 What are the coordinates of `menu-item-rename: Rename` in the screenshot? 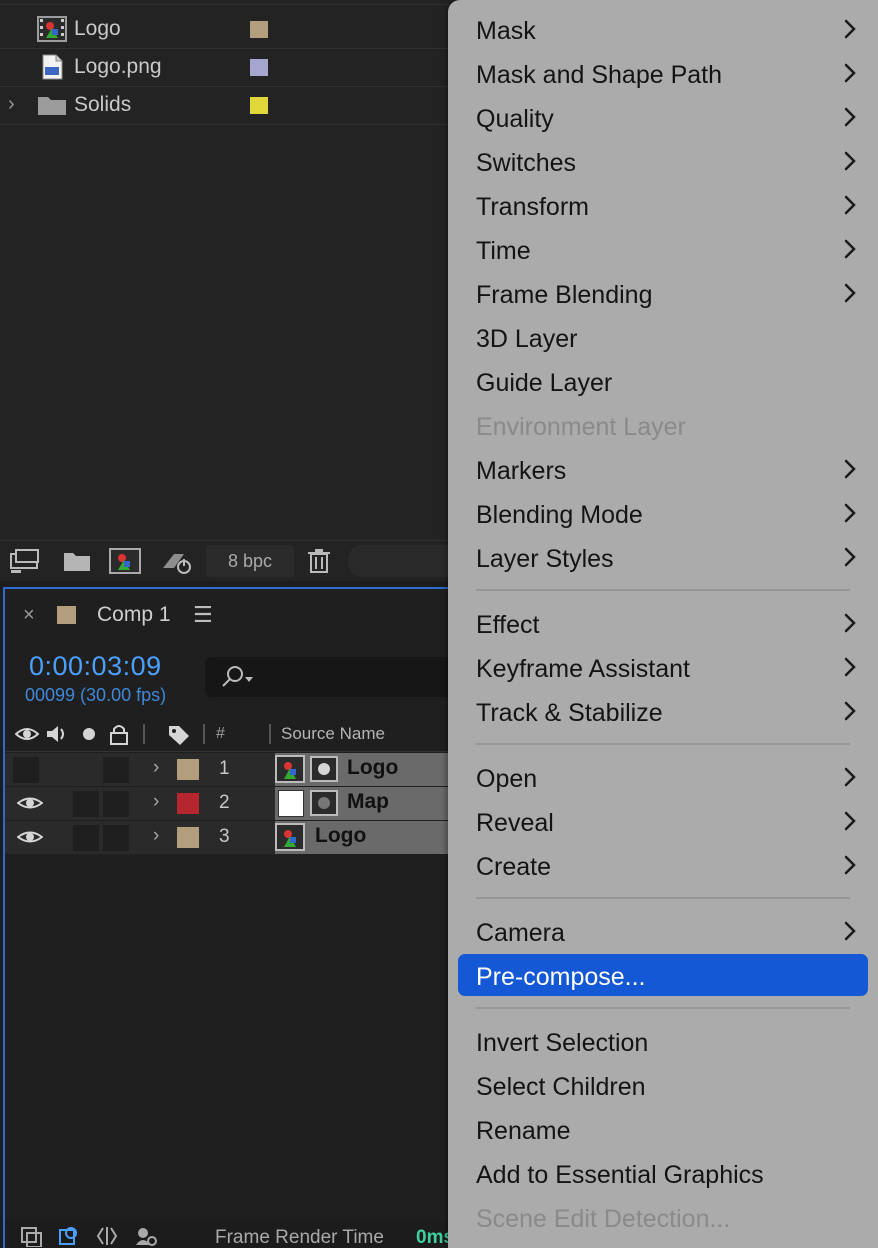 It's located at (663, 1129).